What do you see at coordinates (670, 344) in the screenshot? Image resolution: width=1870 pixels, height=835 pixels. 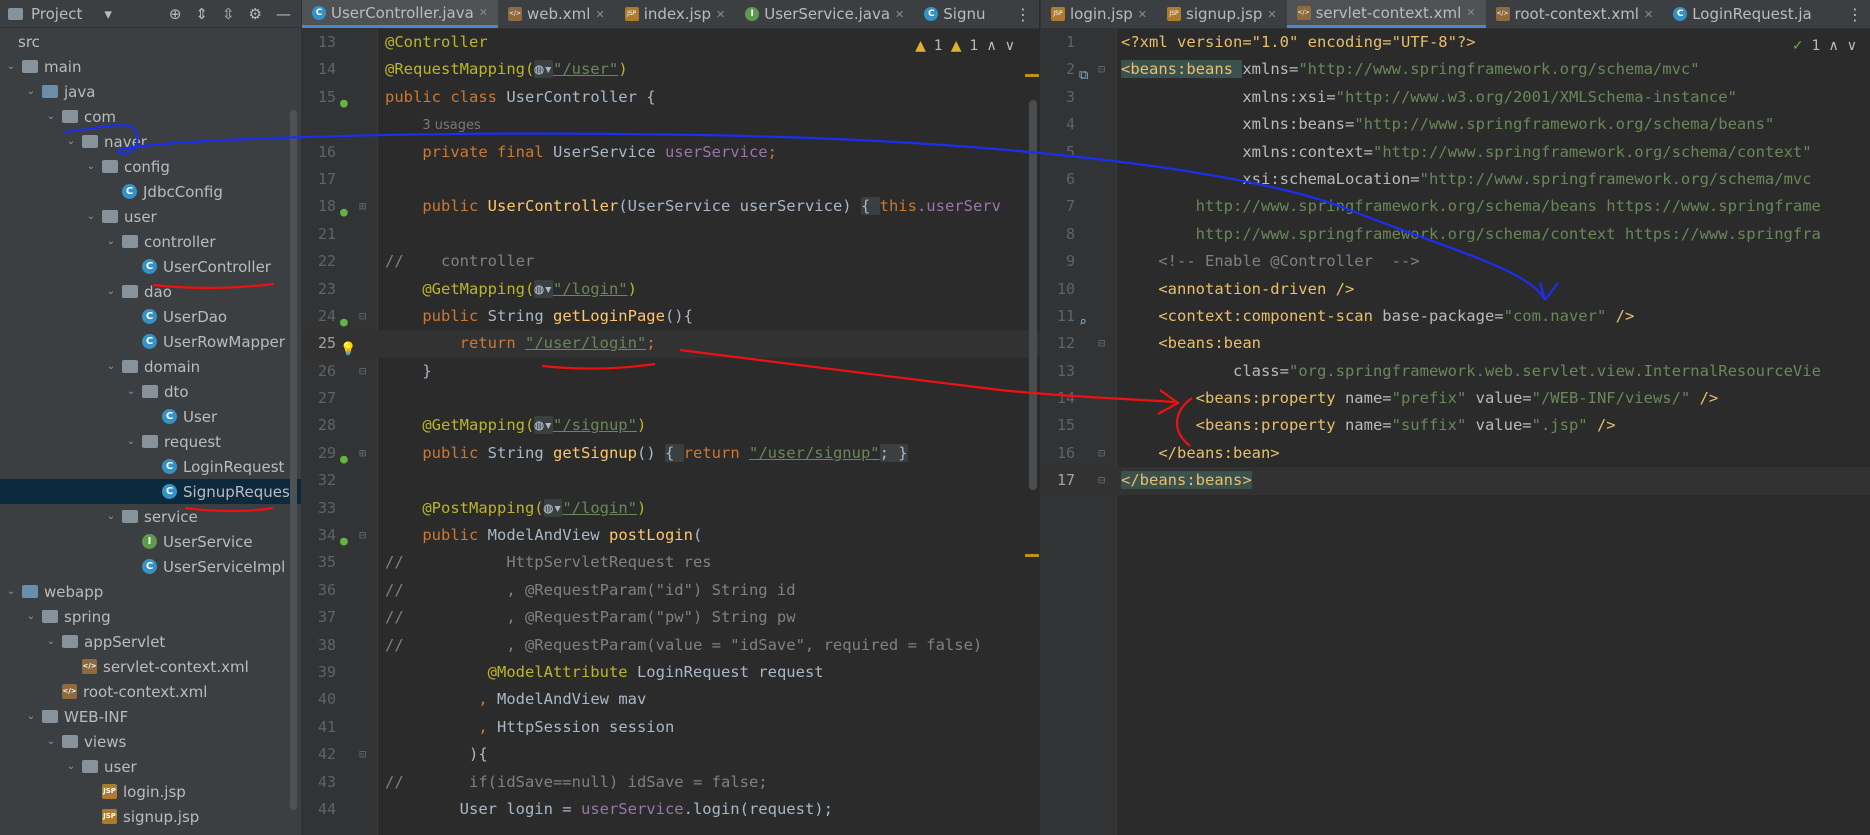 I see `code-line-current: 25 💡 return "/user/login";` at bounding box center [670, 344].